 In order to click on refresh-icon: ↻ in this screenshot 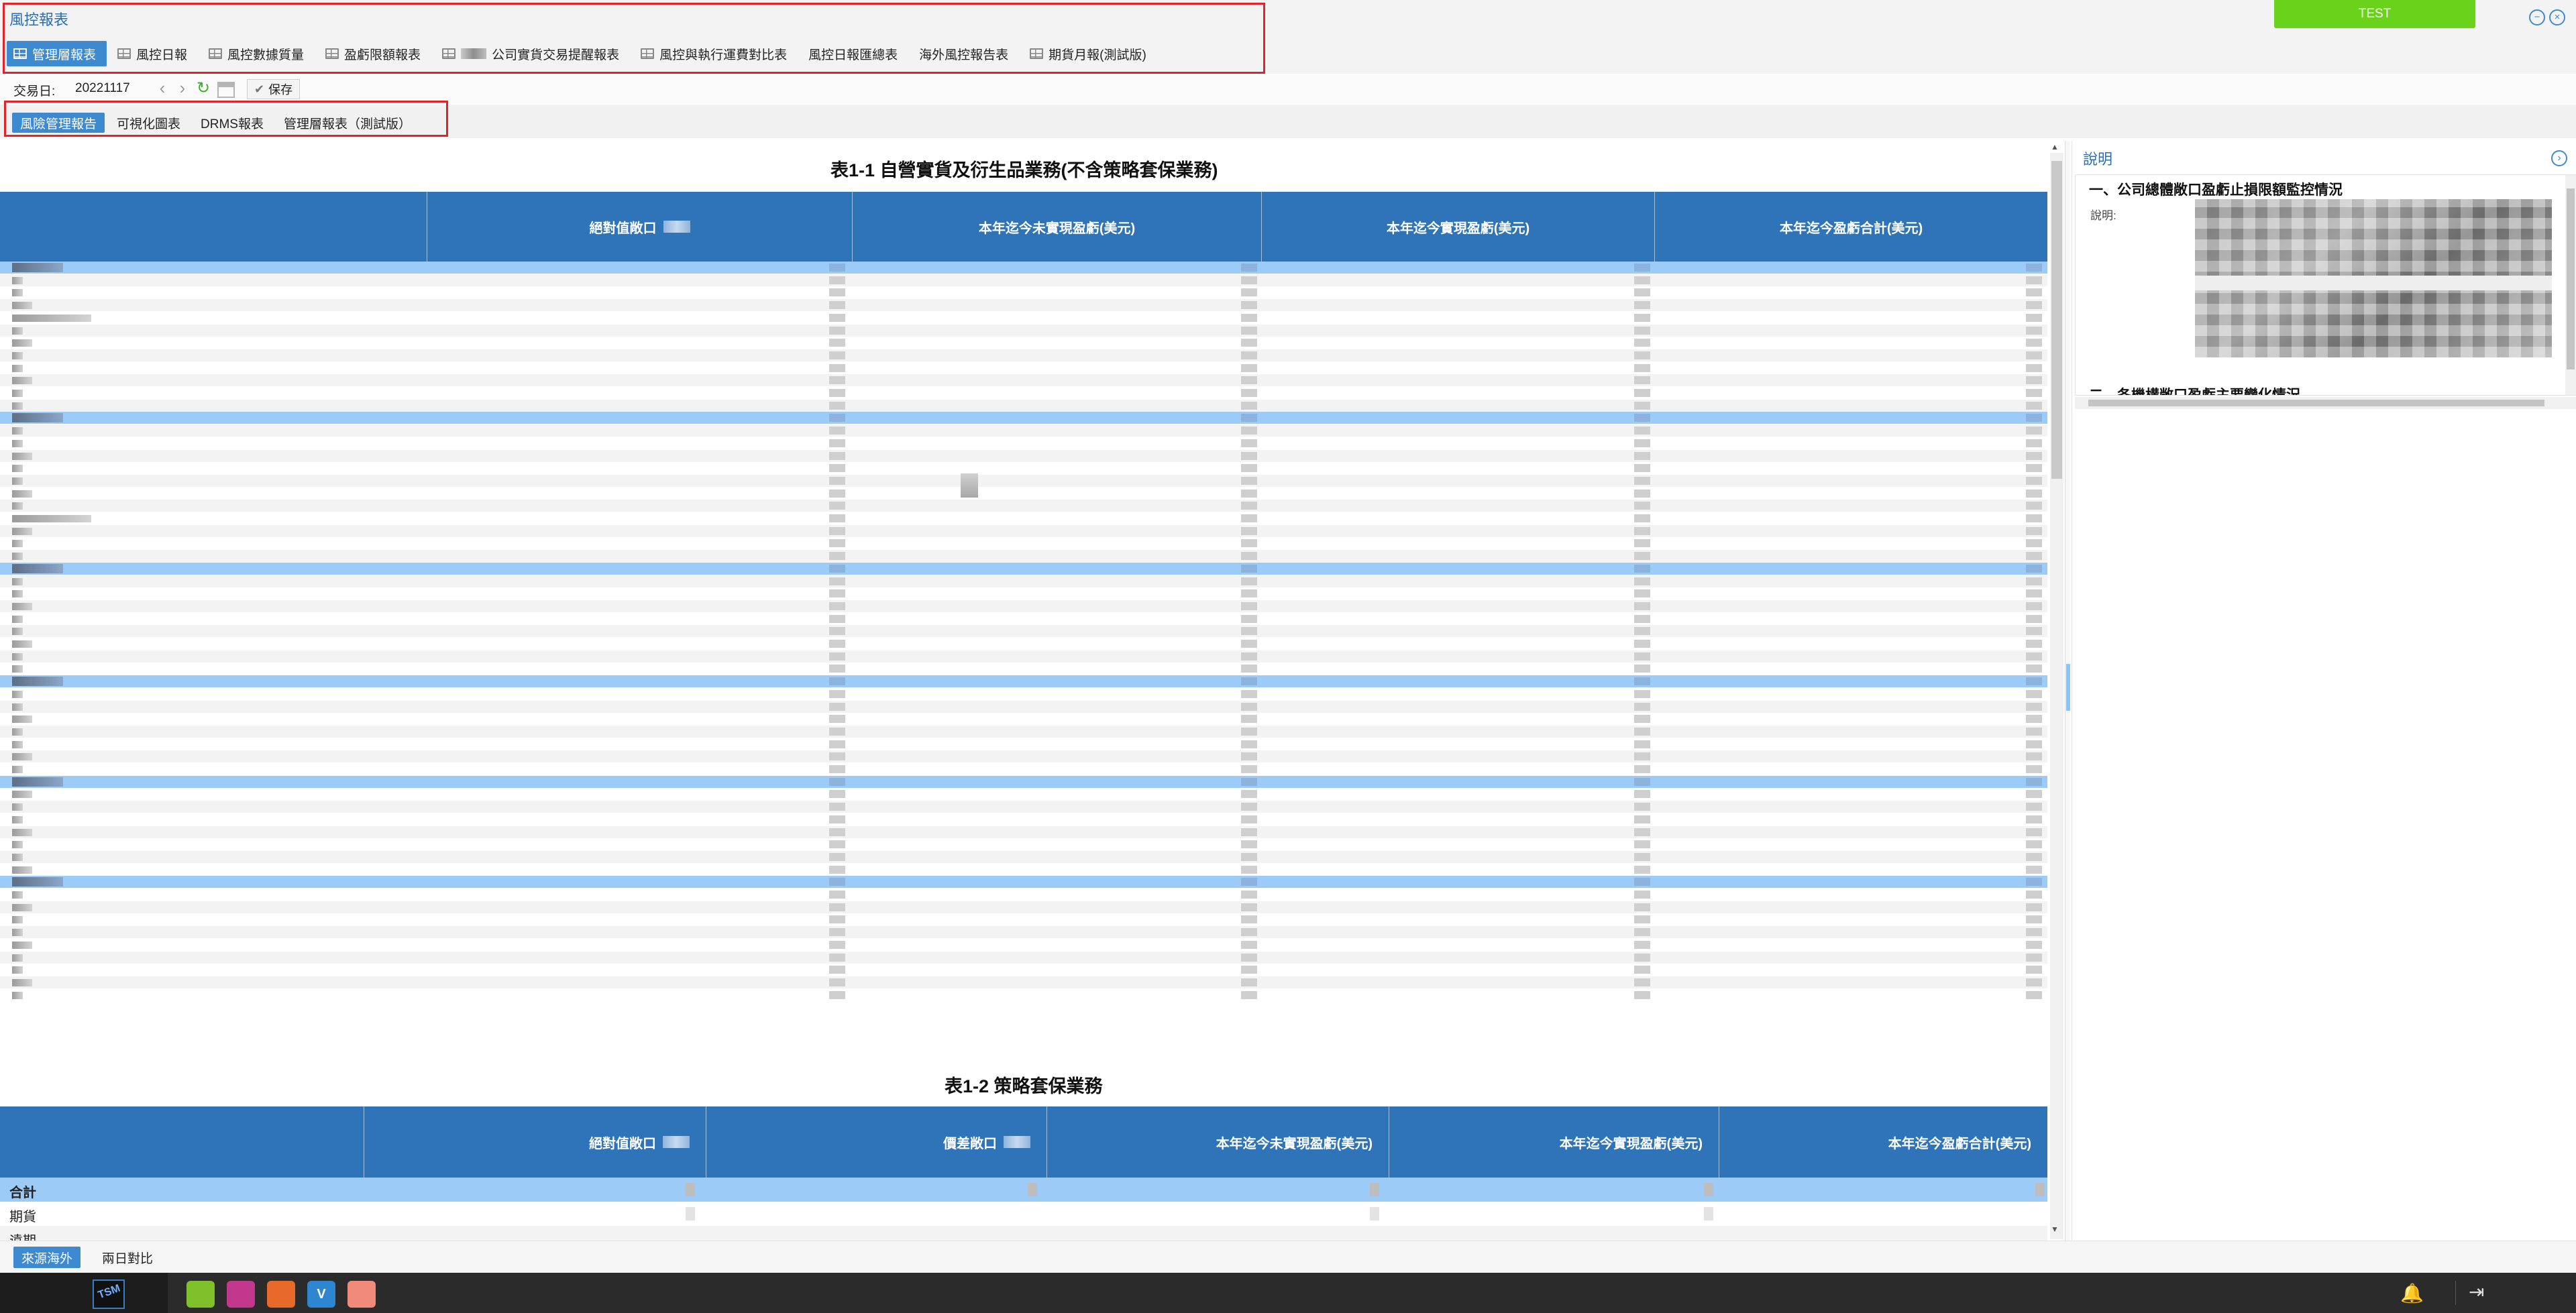, I will do `click(203, 89)`.